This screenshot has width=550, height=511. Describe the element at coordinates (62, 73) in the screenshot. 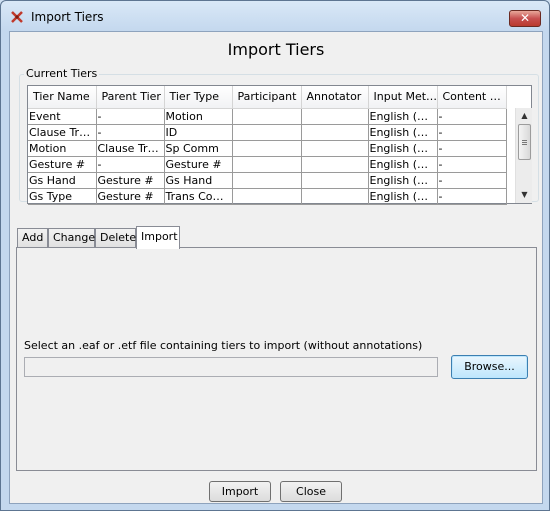

I see `current-tiers-label: Current Tiers` at that location.